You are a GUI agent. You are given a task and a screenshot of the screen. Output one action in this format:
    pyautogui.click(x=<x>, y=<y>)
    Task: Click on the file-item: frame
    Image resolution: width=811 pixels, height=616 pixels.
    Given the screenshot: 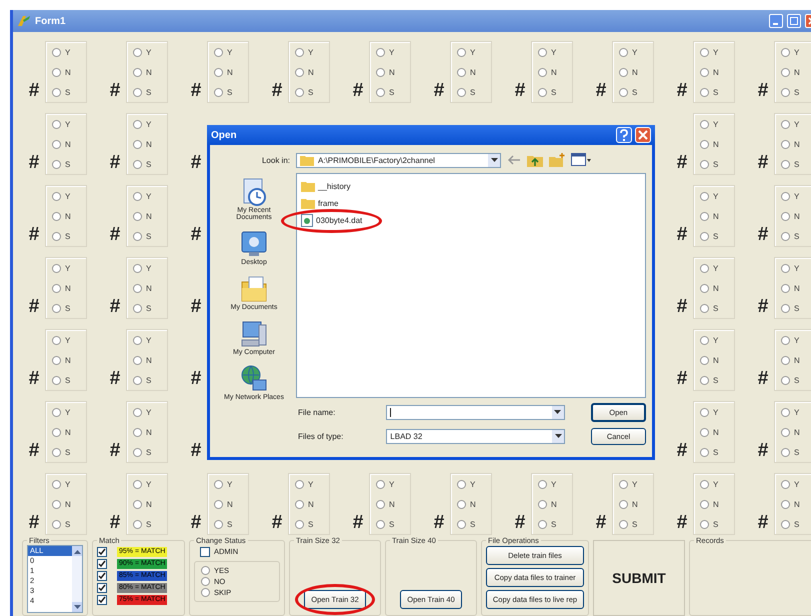 What is the action you would take?
    pyautogui.click(x=319, y=203)
    